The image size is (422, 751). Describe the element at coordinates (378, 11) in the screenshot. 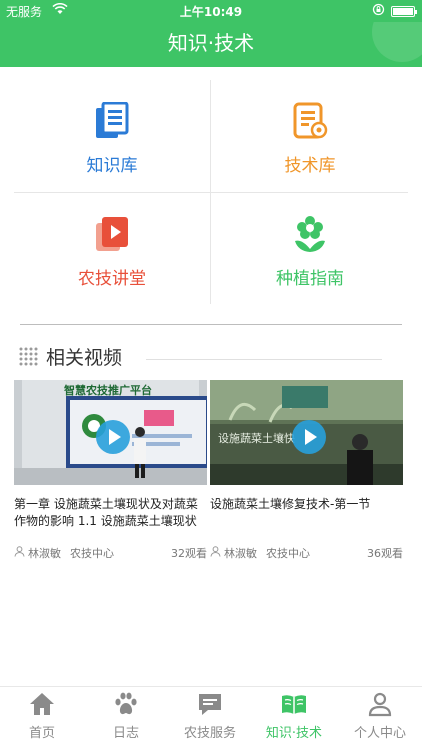

I see `rotation-lock-icon` at that location.